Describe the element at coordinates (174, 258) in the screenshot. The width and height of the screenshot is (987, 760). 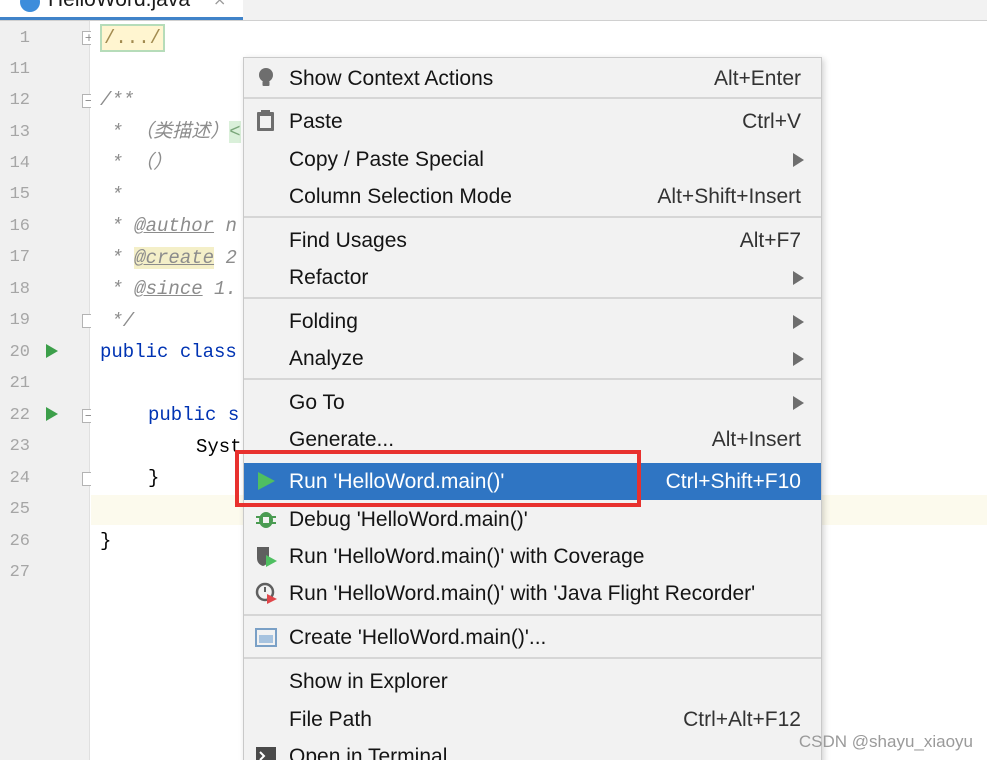
I see `javadoc-tag: @create` at that location.